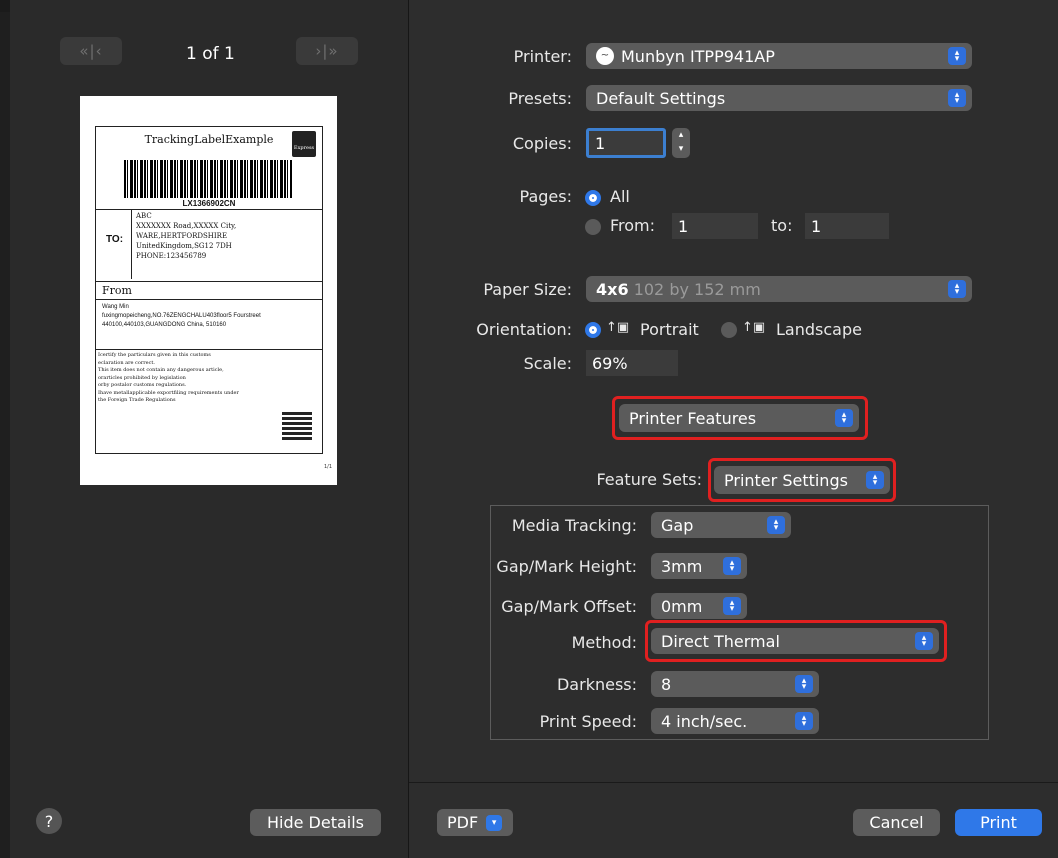 This screenshot has width=1058, height=858. What do you see at coordinates (49, 821) in the screenshot?
I see `help-button: ?` at bounding box center [49, 821].